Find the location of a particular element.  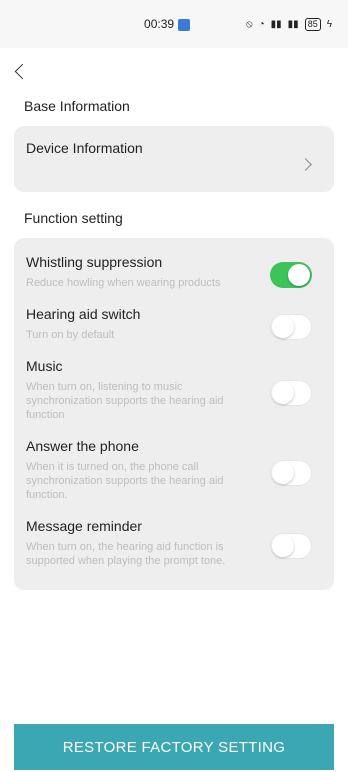

setting-title: Message reminder is located at coordinates (84, 526).